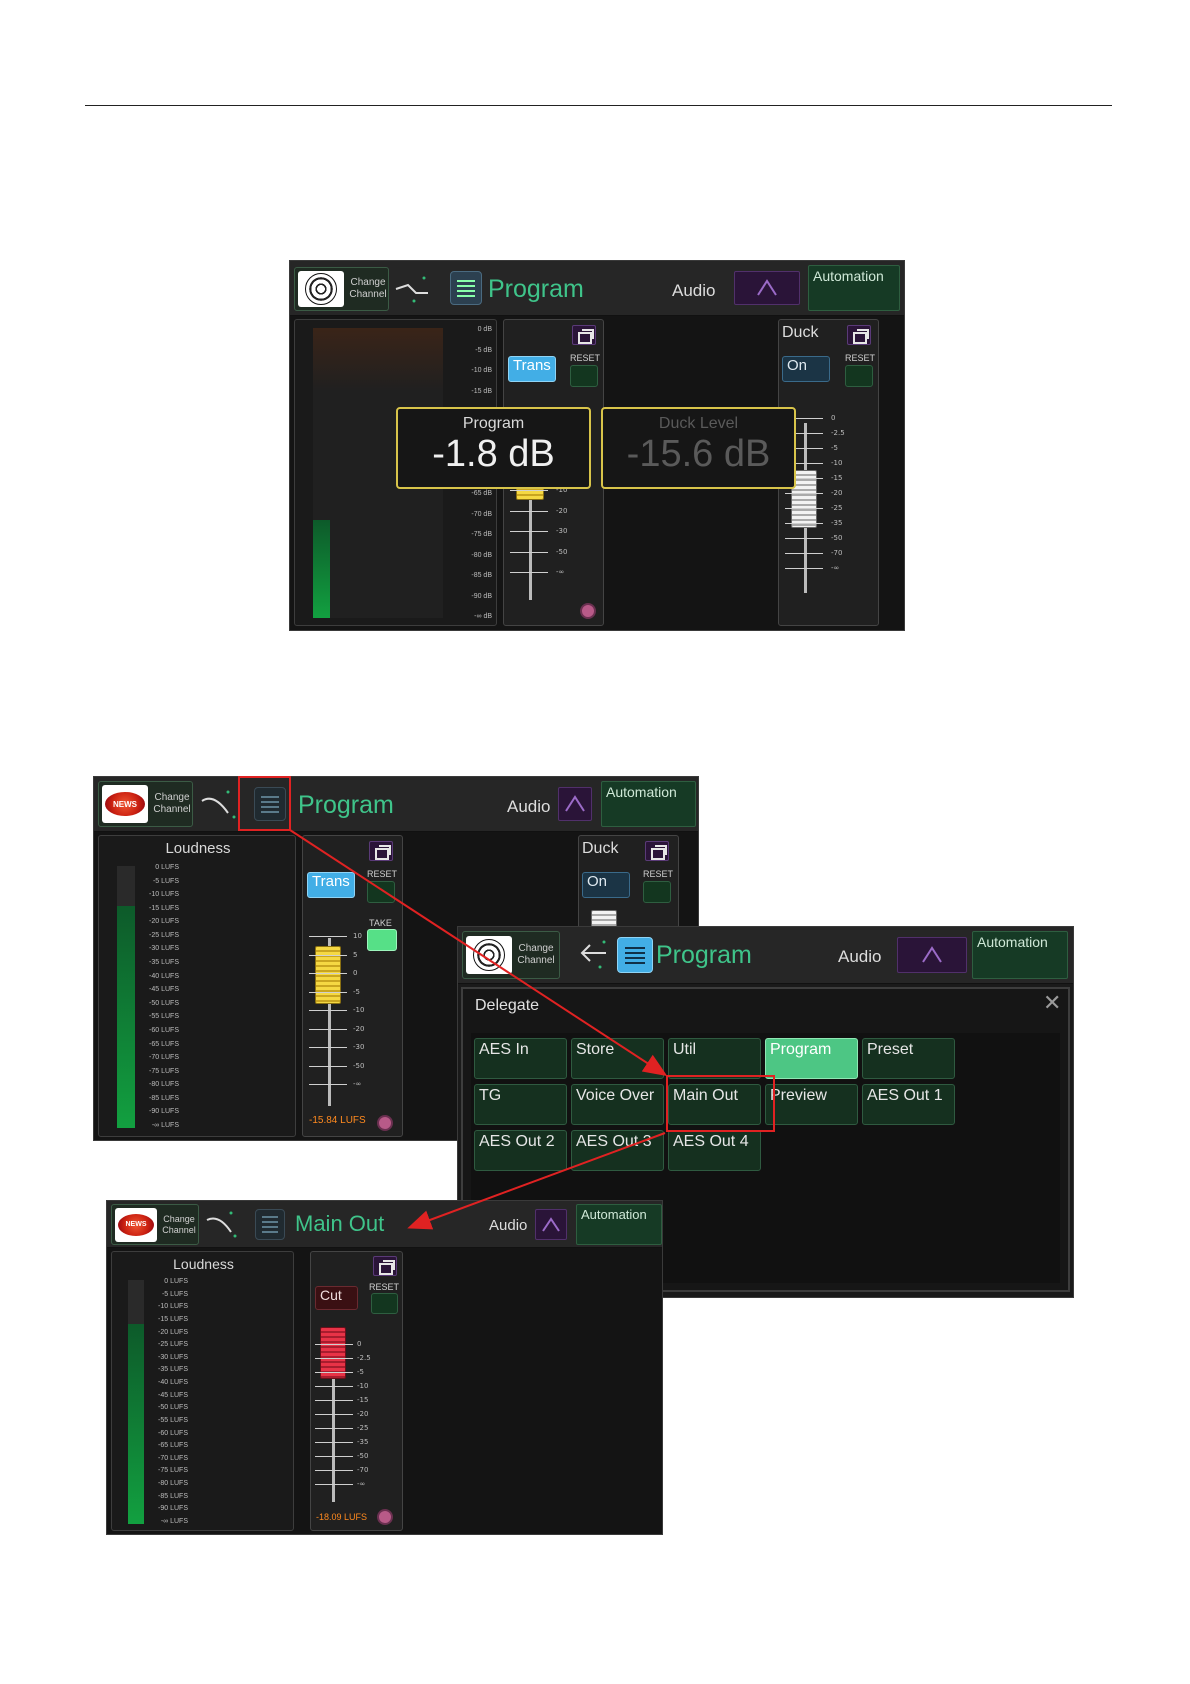 The width and height of the screenshot is (1190, 1684). Describe the element at coordinates (478, 953) in the screenshot. I see `arrow-to-delegate` at that location.